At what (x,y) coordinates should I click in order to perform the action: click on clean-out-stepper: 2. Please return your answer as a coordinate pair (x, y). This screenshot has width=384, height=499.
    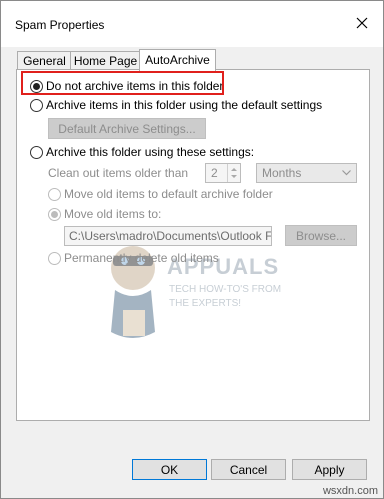
    Looking at the image, I should click on (223, 173).